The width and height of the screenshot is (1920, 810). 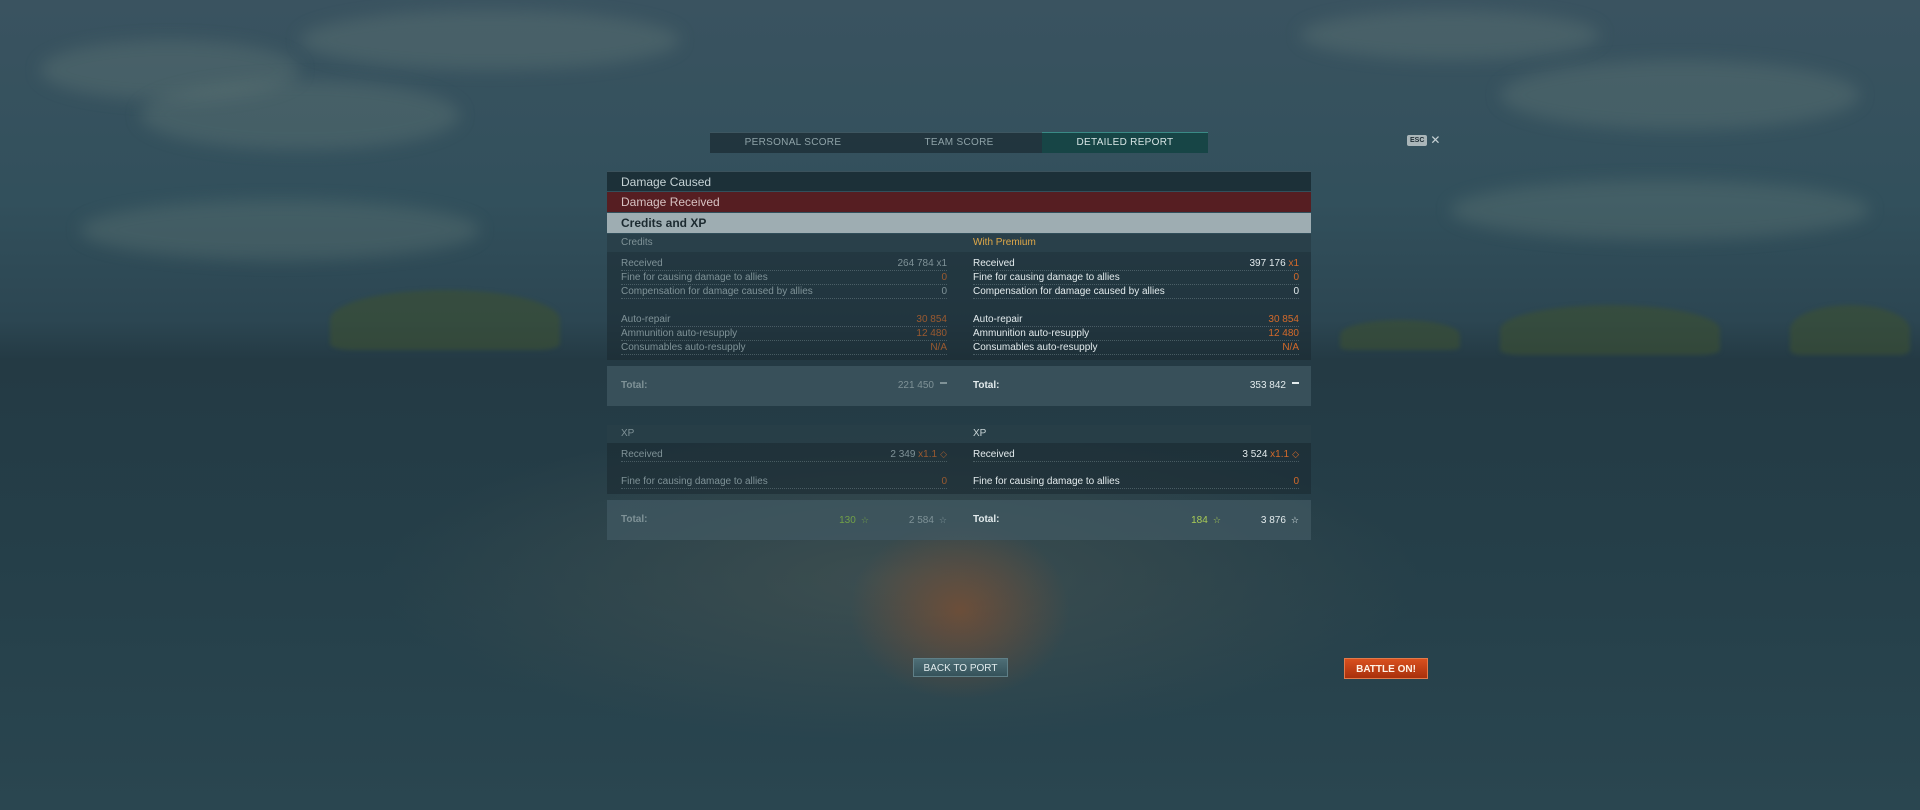 What do you see at coordinates (784, 264) in the screenshot?
I see `credits-received-row: Received 264 784 x1` at bounding box center [784, 264].